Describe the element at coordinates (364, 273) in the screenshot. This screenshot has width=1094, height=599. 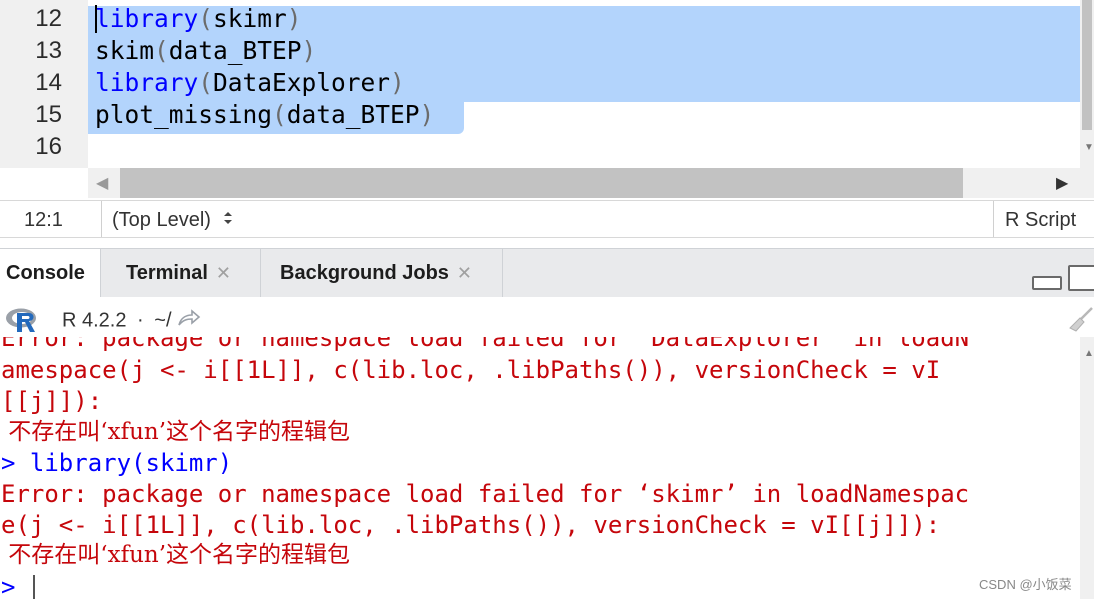
I see `tab-label: Background Jobs` at that location.